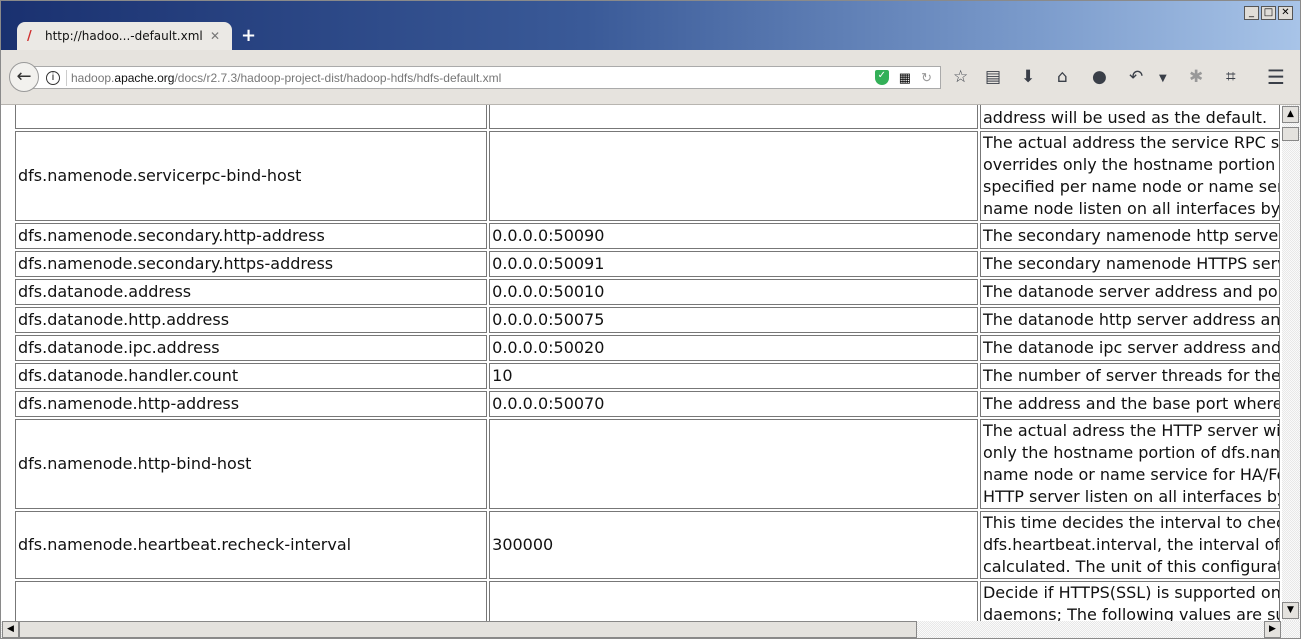 The height and width of the screenshot is (639, 1301). What do you see at coordinates (1290, 114) in the screenshot?
I see `scroll-up-button: ▲` at bounding box center [1290, 114].